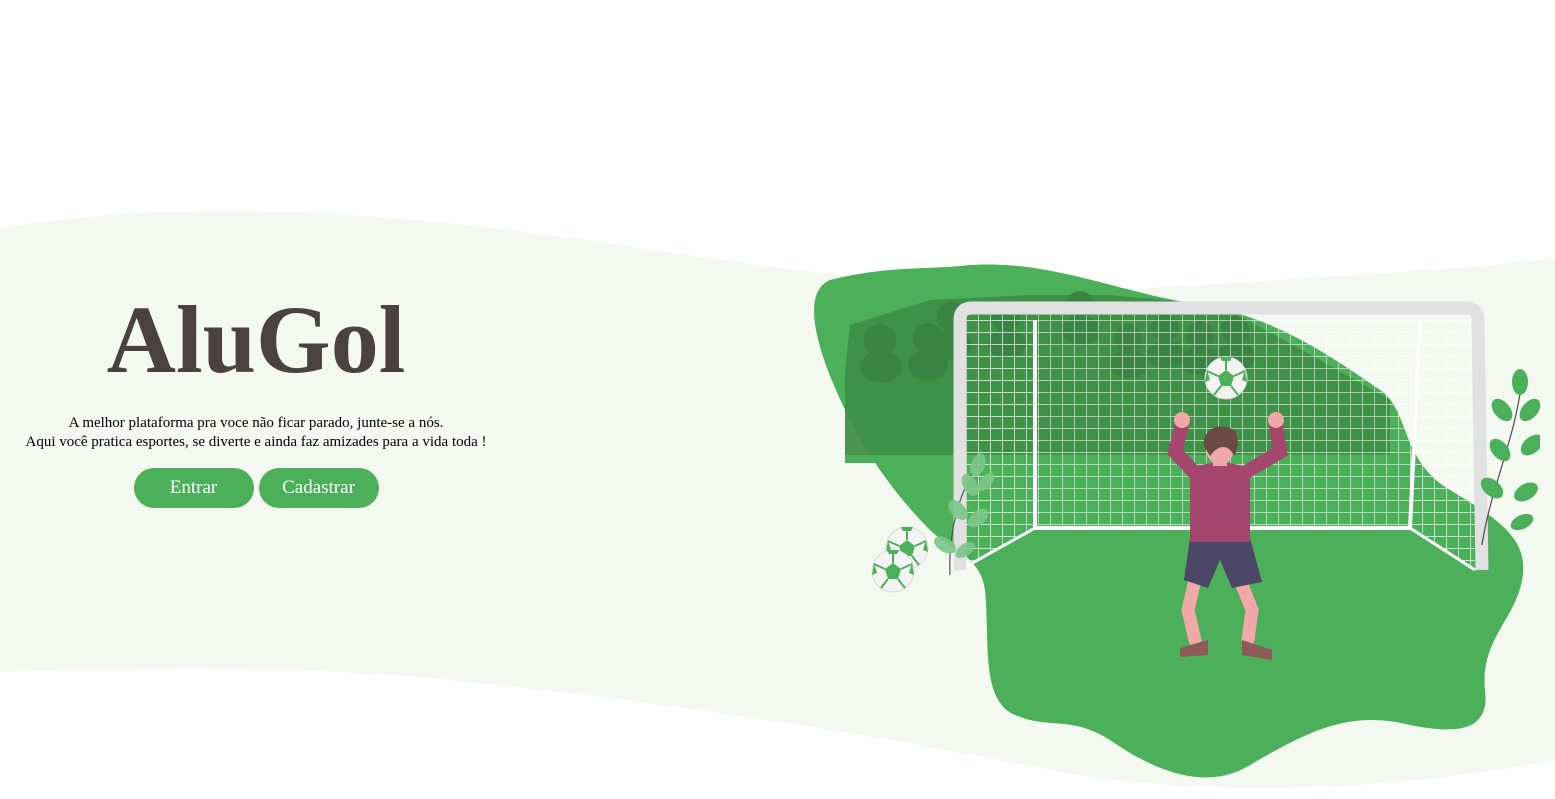  Describe the element at coordinates (256, 488) in the screenshot. I see `hero-actions: Entrar Cadastrar` at that location.